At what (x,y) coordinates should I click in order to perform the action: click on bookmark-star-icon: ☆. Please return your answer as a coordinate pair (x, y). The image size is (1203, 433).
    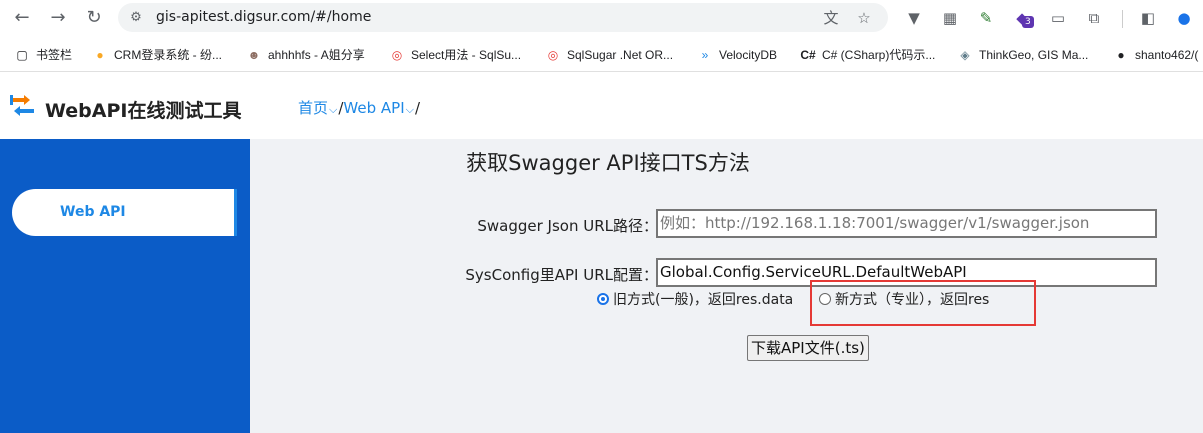
    Looking at the image, I should click on (864, 18).